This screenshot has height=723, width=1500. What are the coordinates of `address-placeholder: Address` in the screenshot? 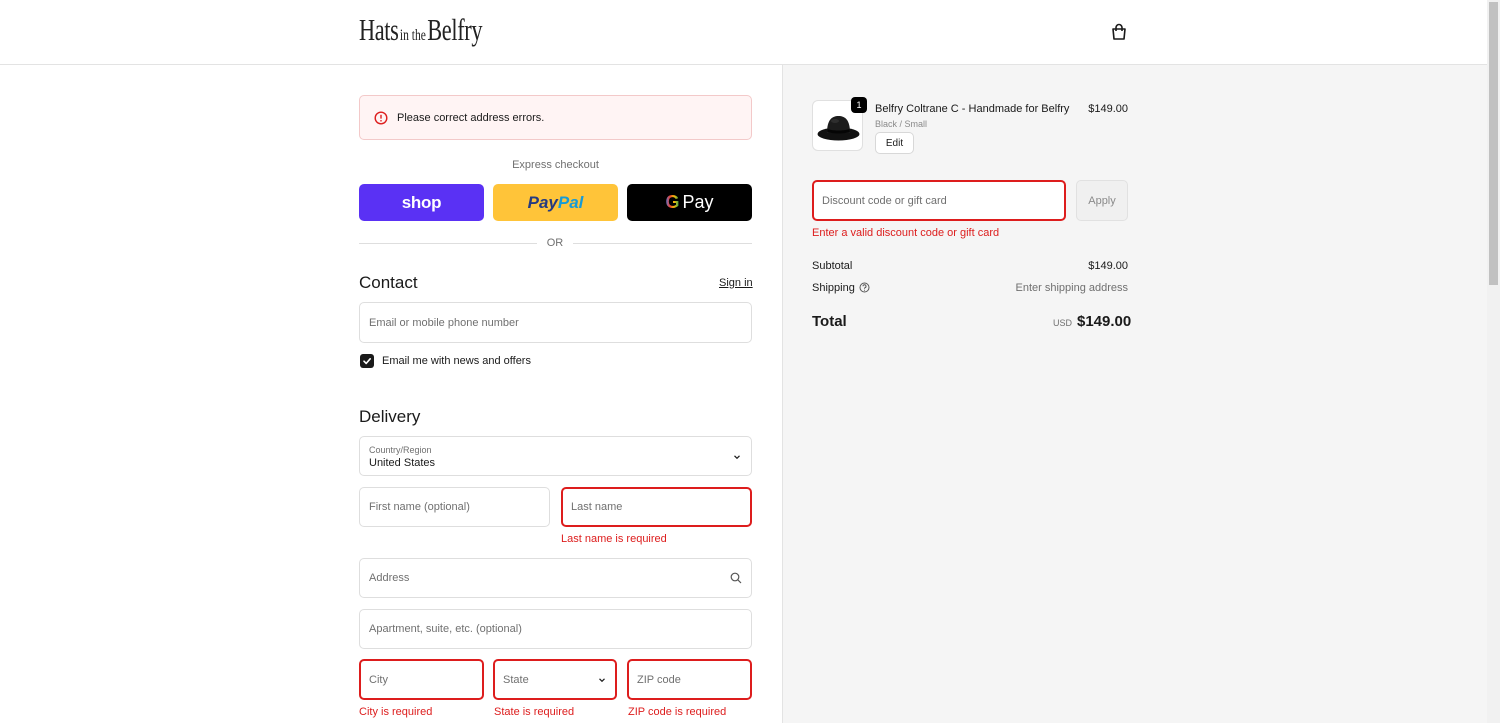 It's located at (389, 578).